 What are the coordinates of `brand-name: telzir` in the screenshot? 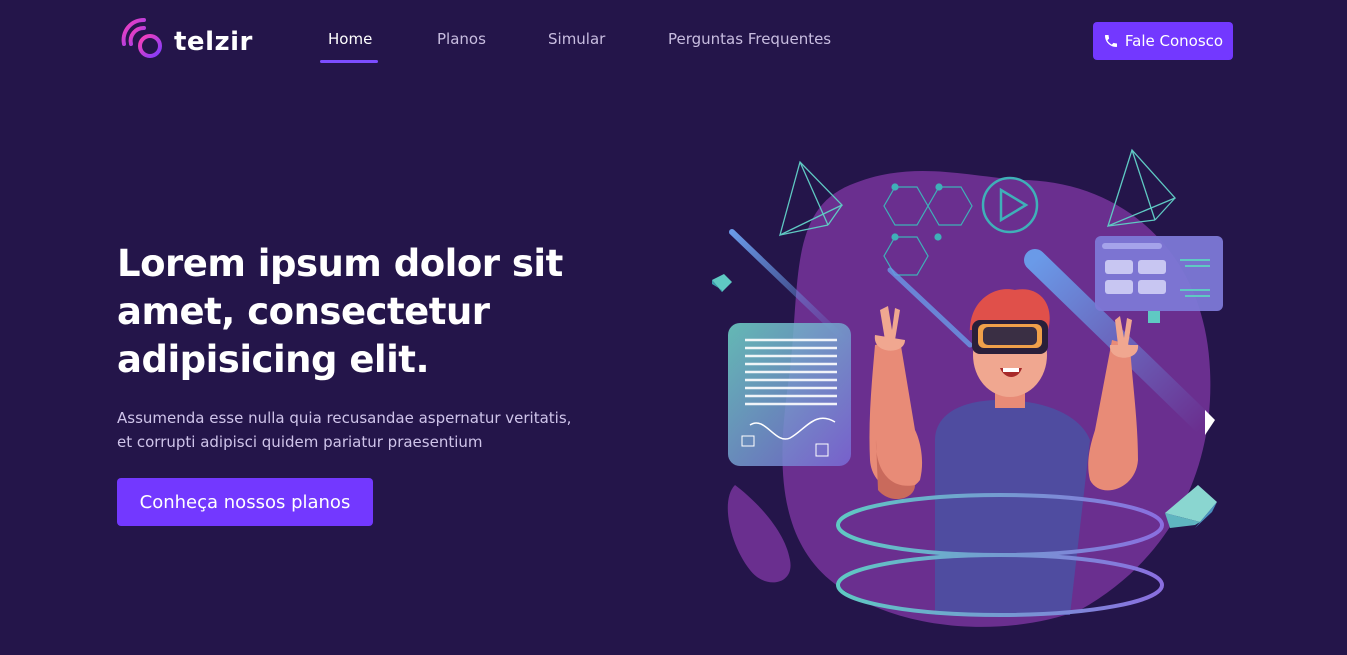 It's located at (213, 42).